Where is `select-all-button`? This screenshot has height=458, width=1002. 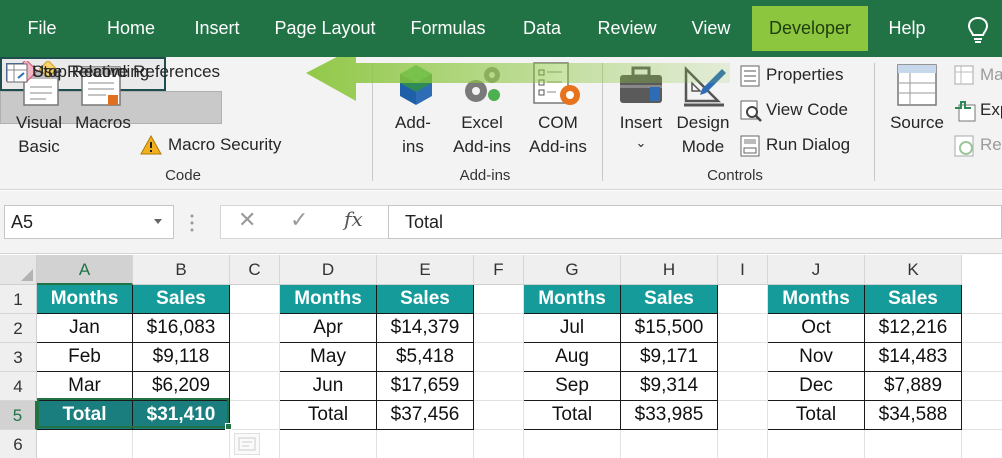 select-all-button is located at coordinates (18, 270).